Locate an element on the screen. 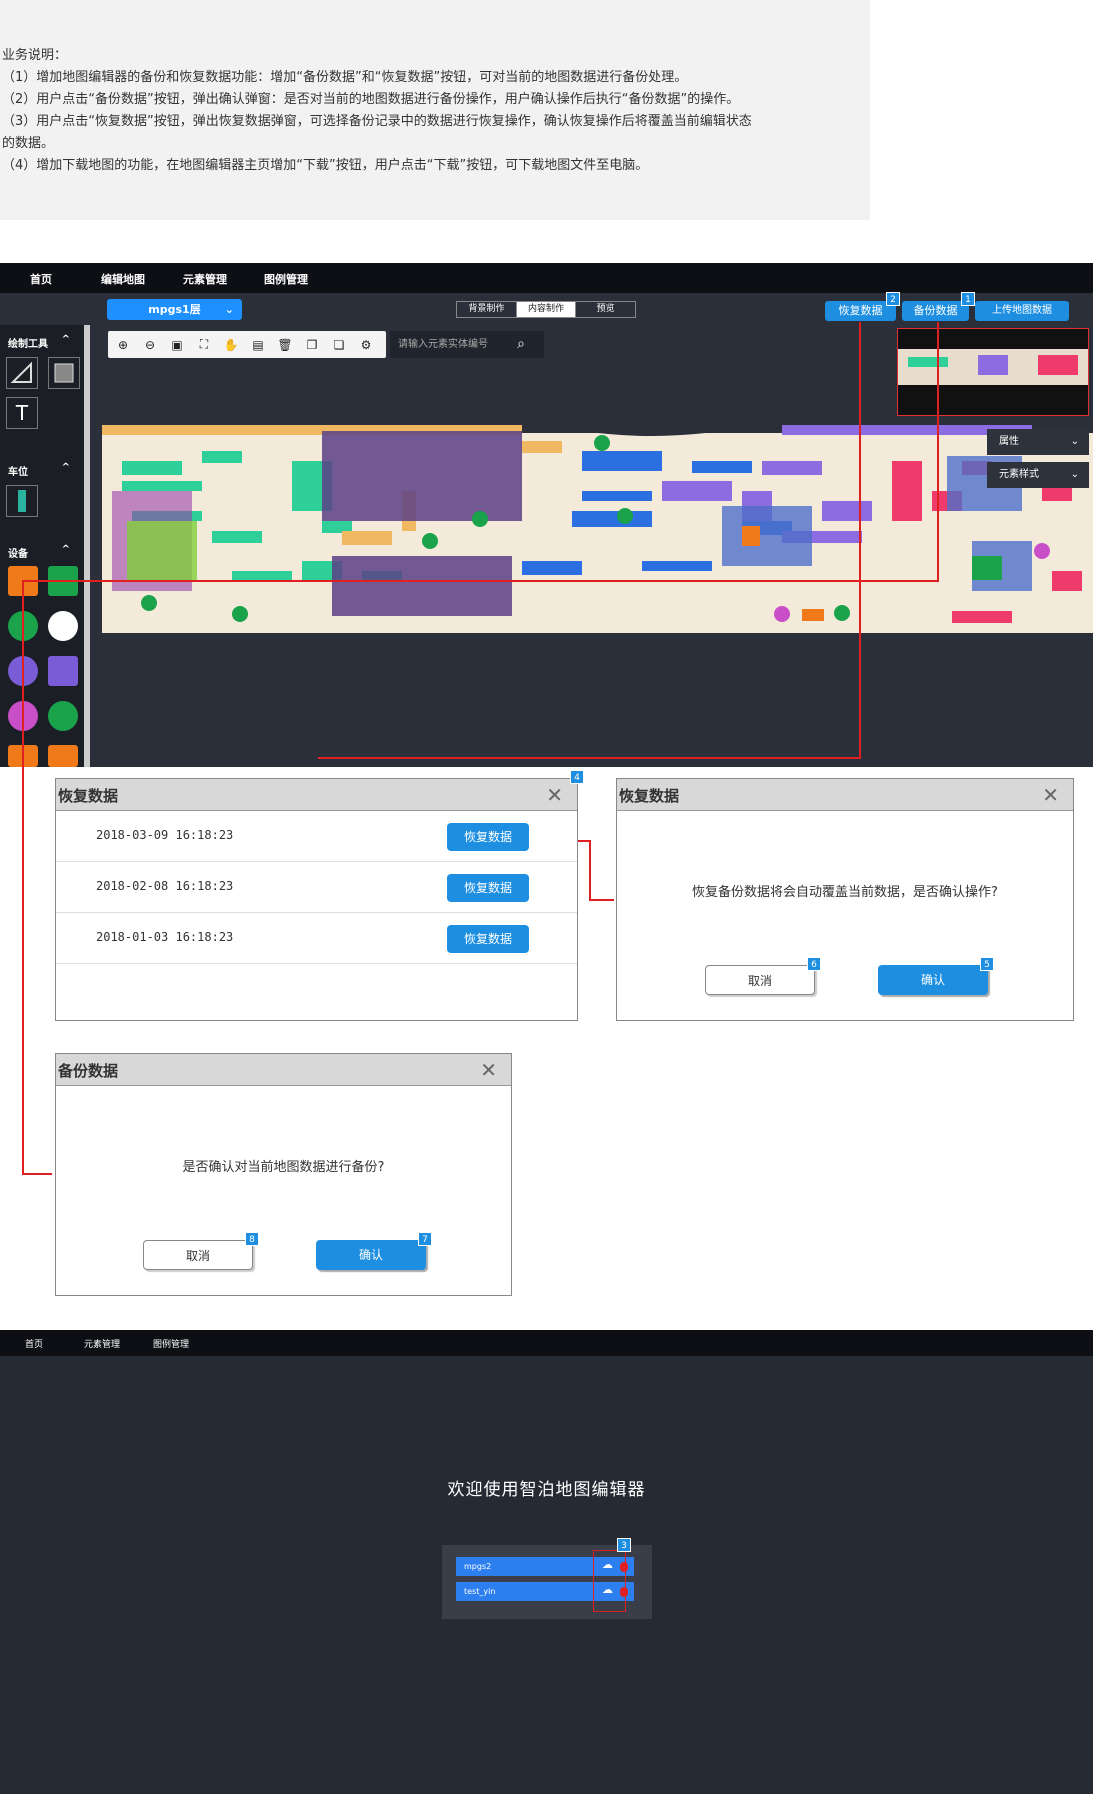  map-toolbar: ⊕ ⊖ ▣ ⛶ ✋ ▤ 🗑 ❐ ❏ ⚙ is located at coordinates (247, 344).